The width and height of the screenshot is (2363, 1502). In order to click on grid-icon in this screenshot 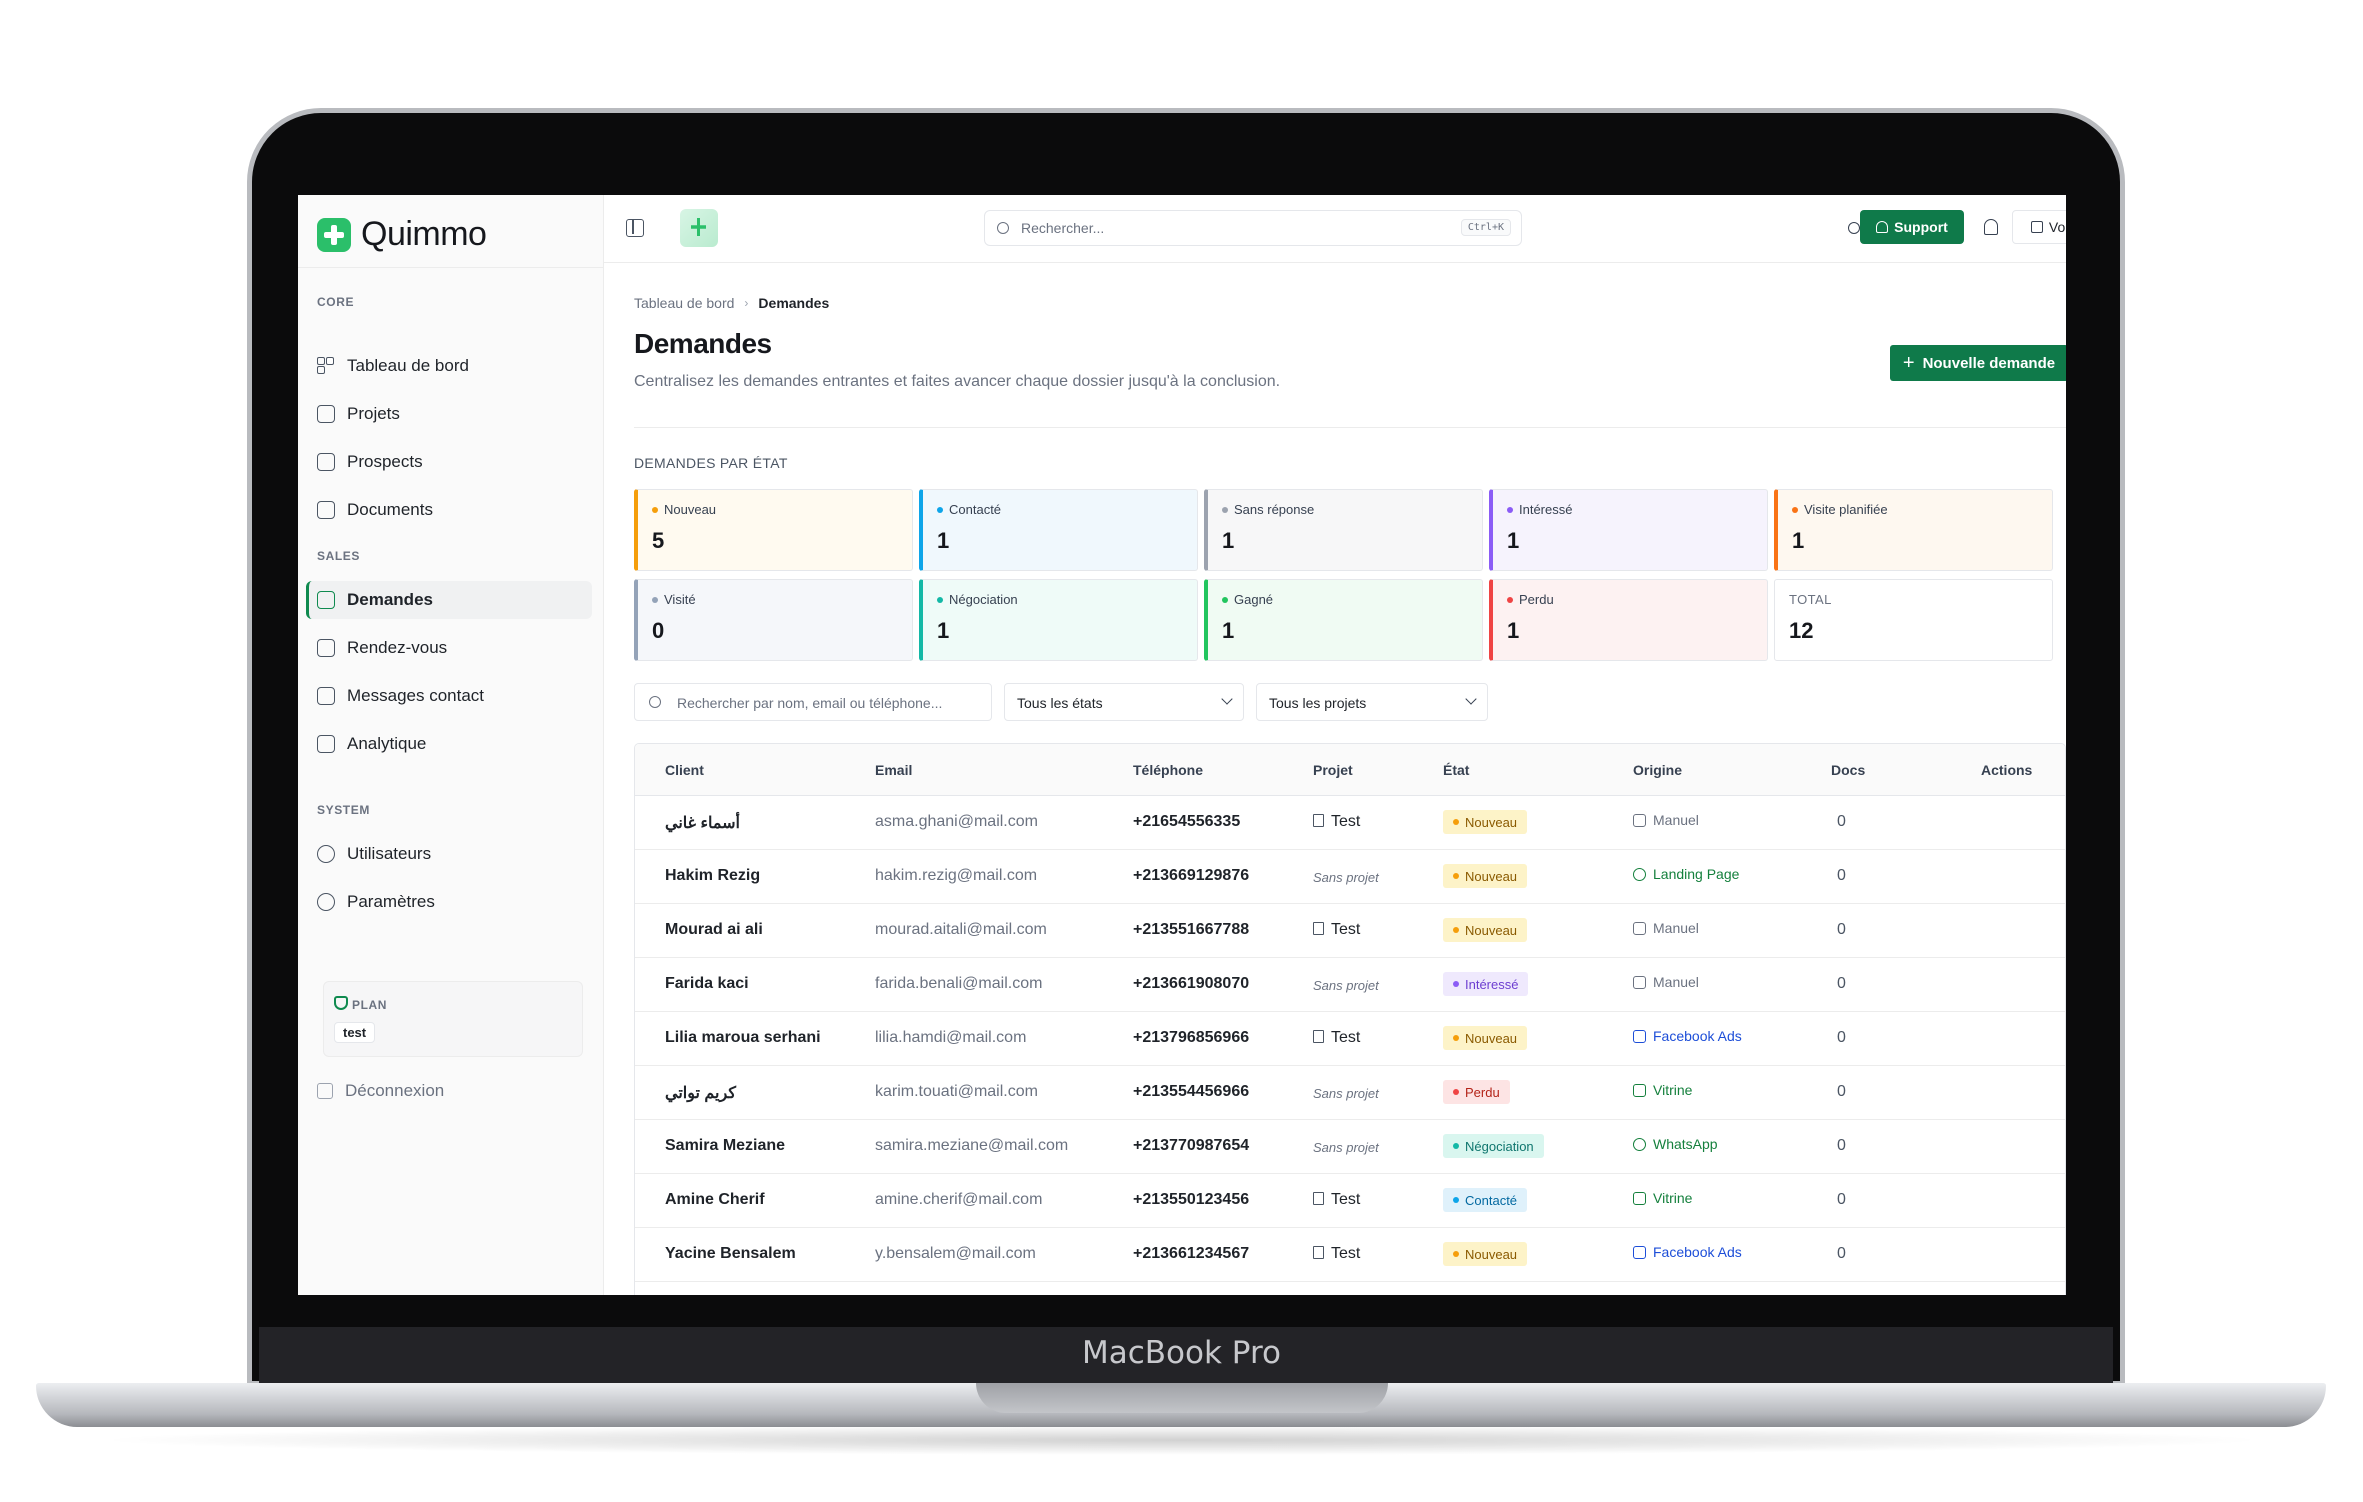, I will do `click(1639, 928)`.